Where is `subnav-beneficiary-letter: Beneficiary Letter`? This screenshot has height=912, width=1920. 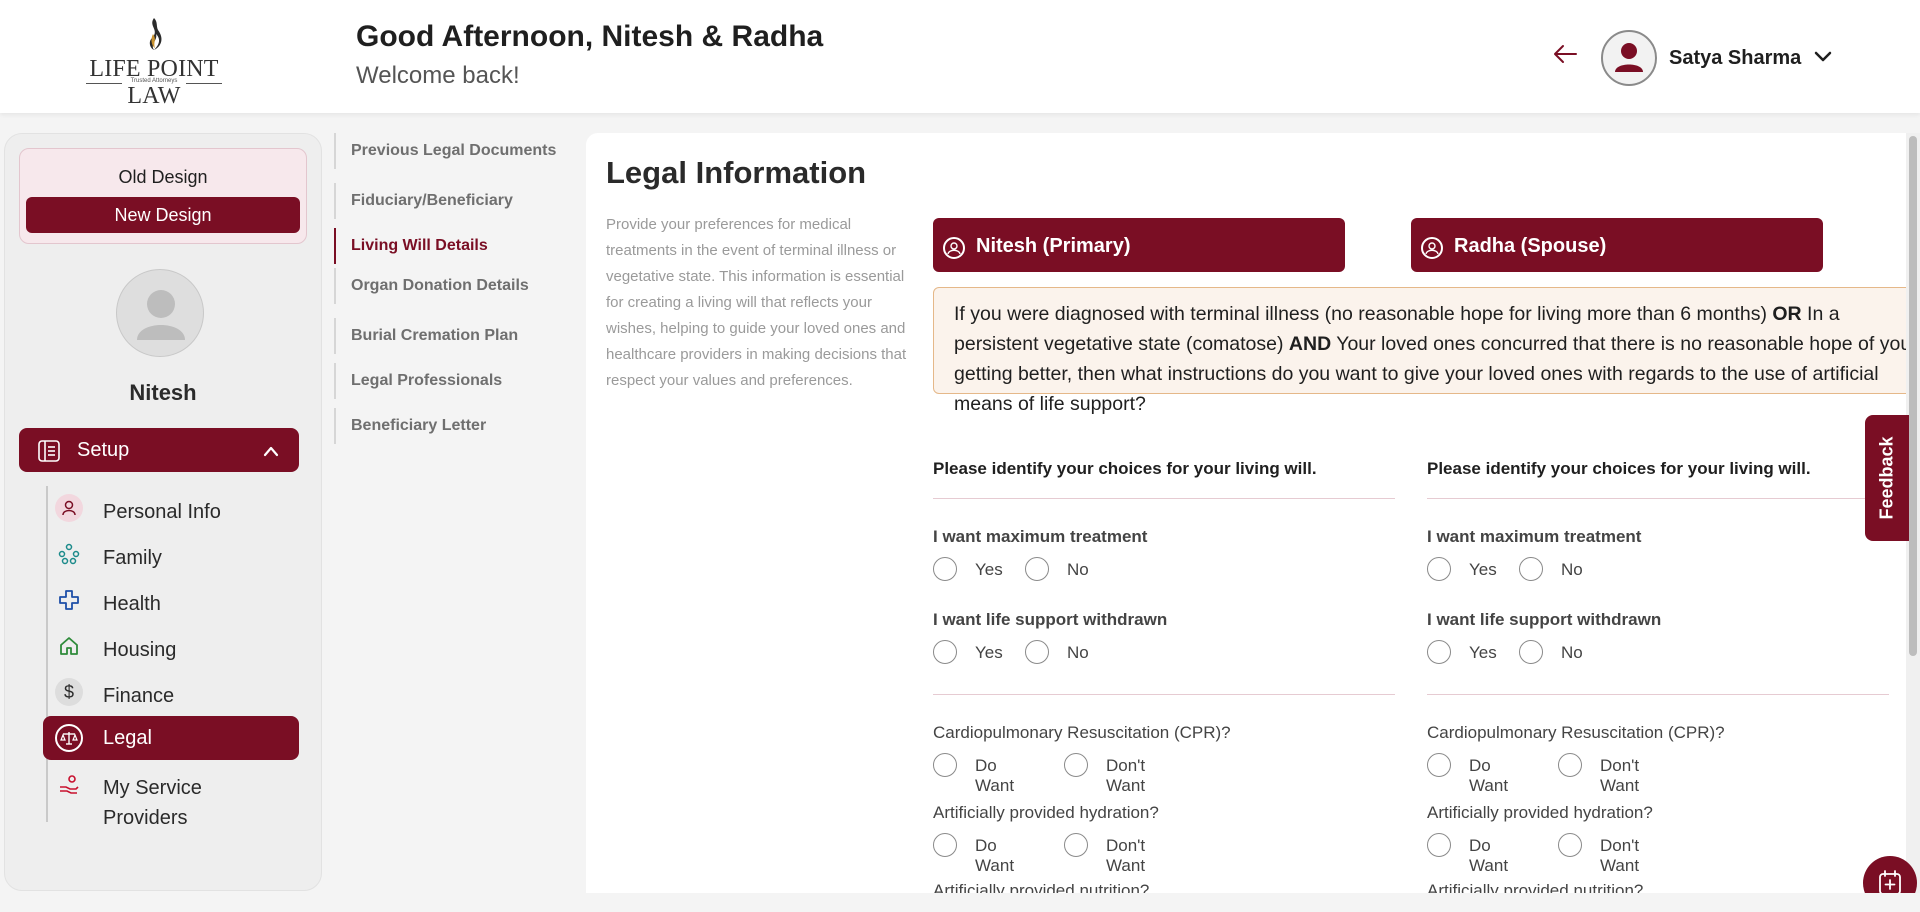 subnav-beneficiary-letter: Beneficiary Letter is located at coordinates (454, 426).